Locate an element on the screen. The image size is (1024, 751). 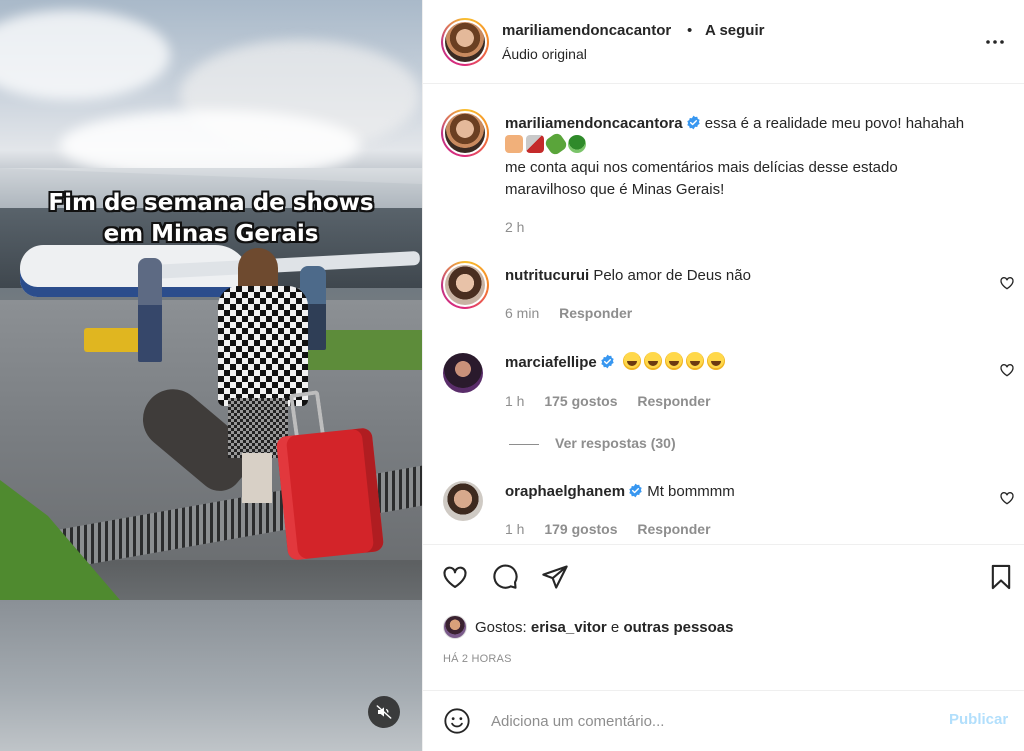
caption-username: mariliamendoncacantora is located at coordinates (594, 123).